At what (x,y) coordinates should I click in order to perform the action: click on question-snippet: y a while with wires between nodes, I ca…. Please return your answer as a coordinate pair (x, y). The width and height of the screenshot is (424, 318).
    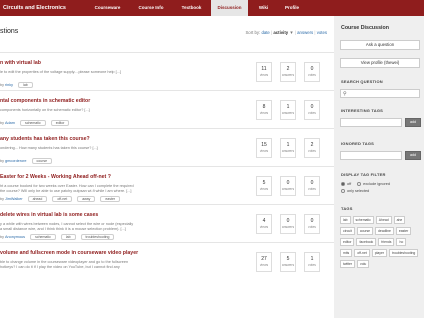
    Looking at the image, I should click on (97, 227).